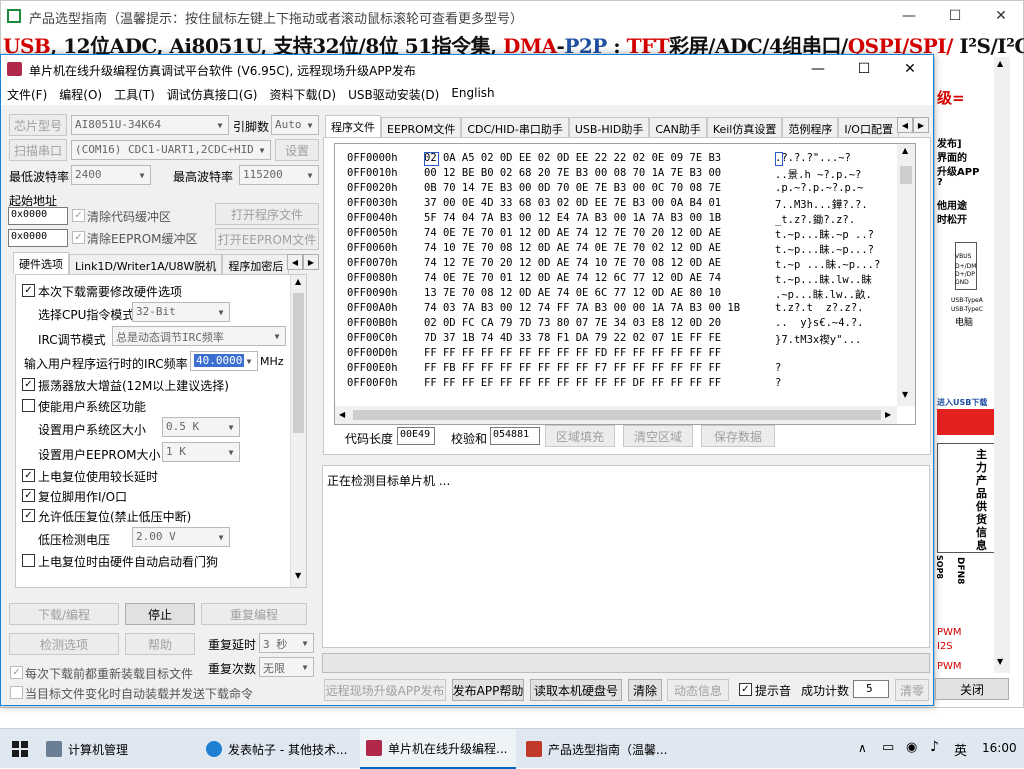  Describe the element at coordinates (38, 238) in the screenshot. I see `eeprom-address-input: 0x0000` at that location.